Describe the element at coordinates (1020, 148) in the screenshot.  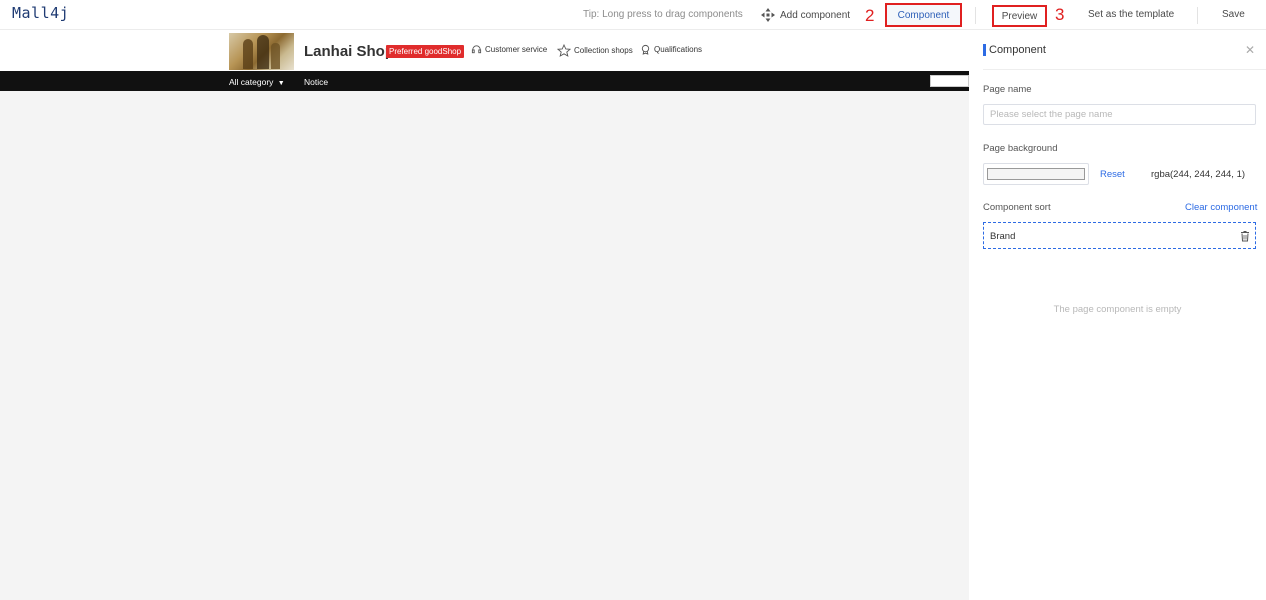
I see `page-background-label: Page background` at that location.